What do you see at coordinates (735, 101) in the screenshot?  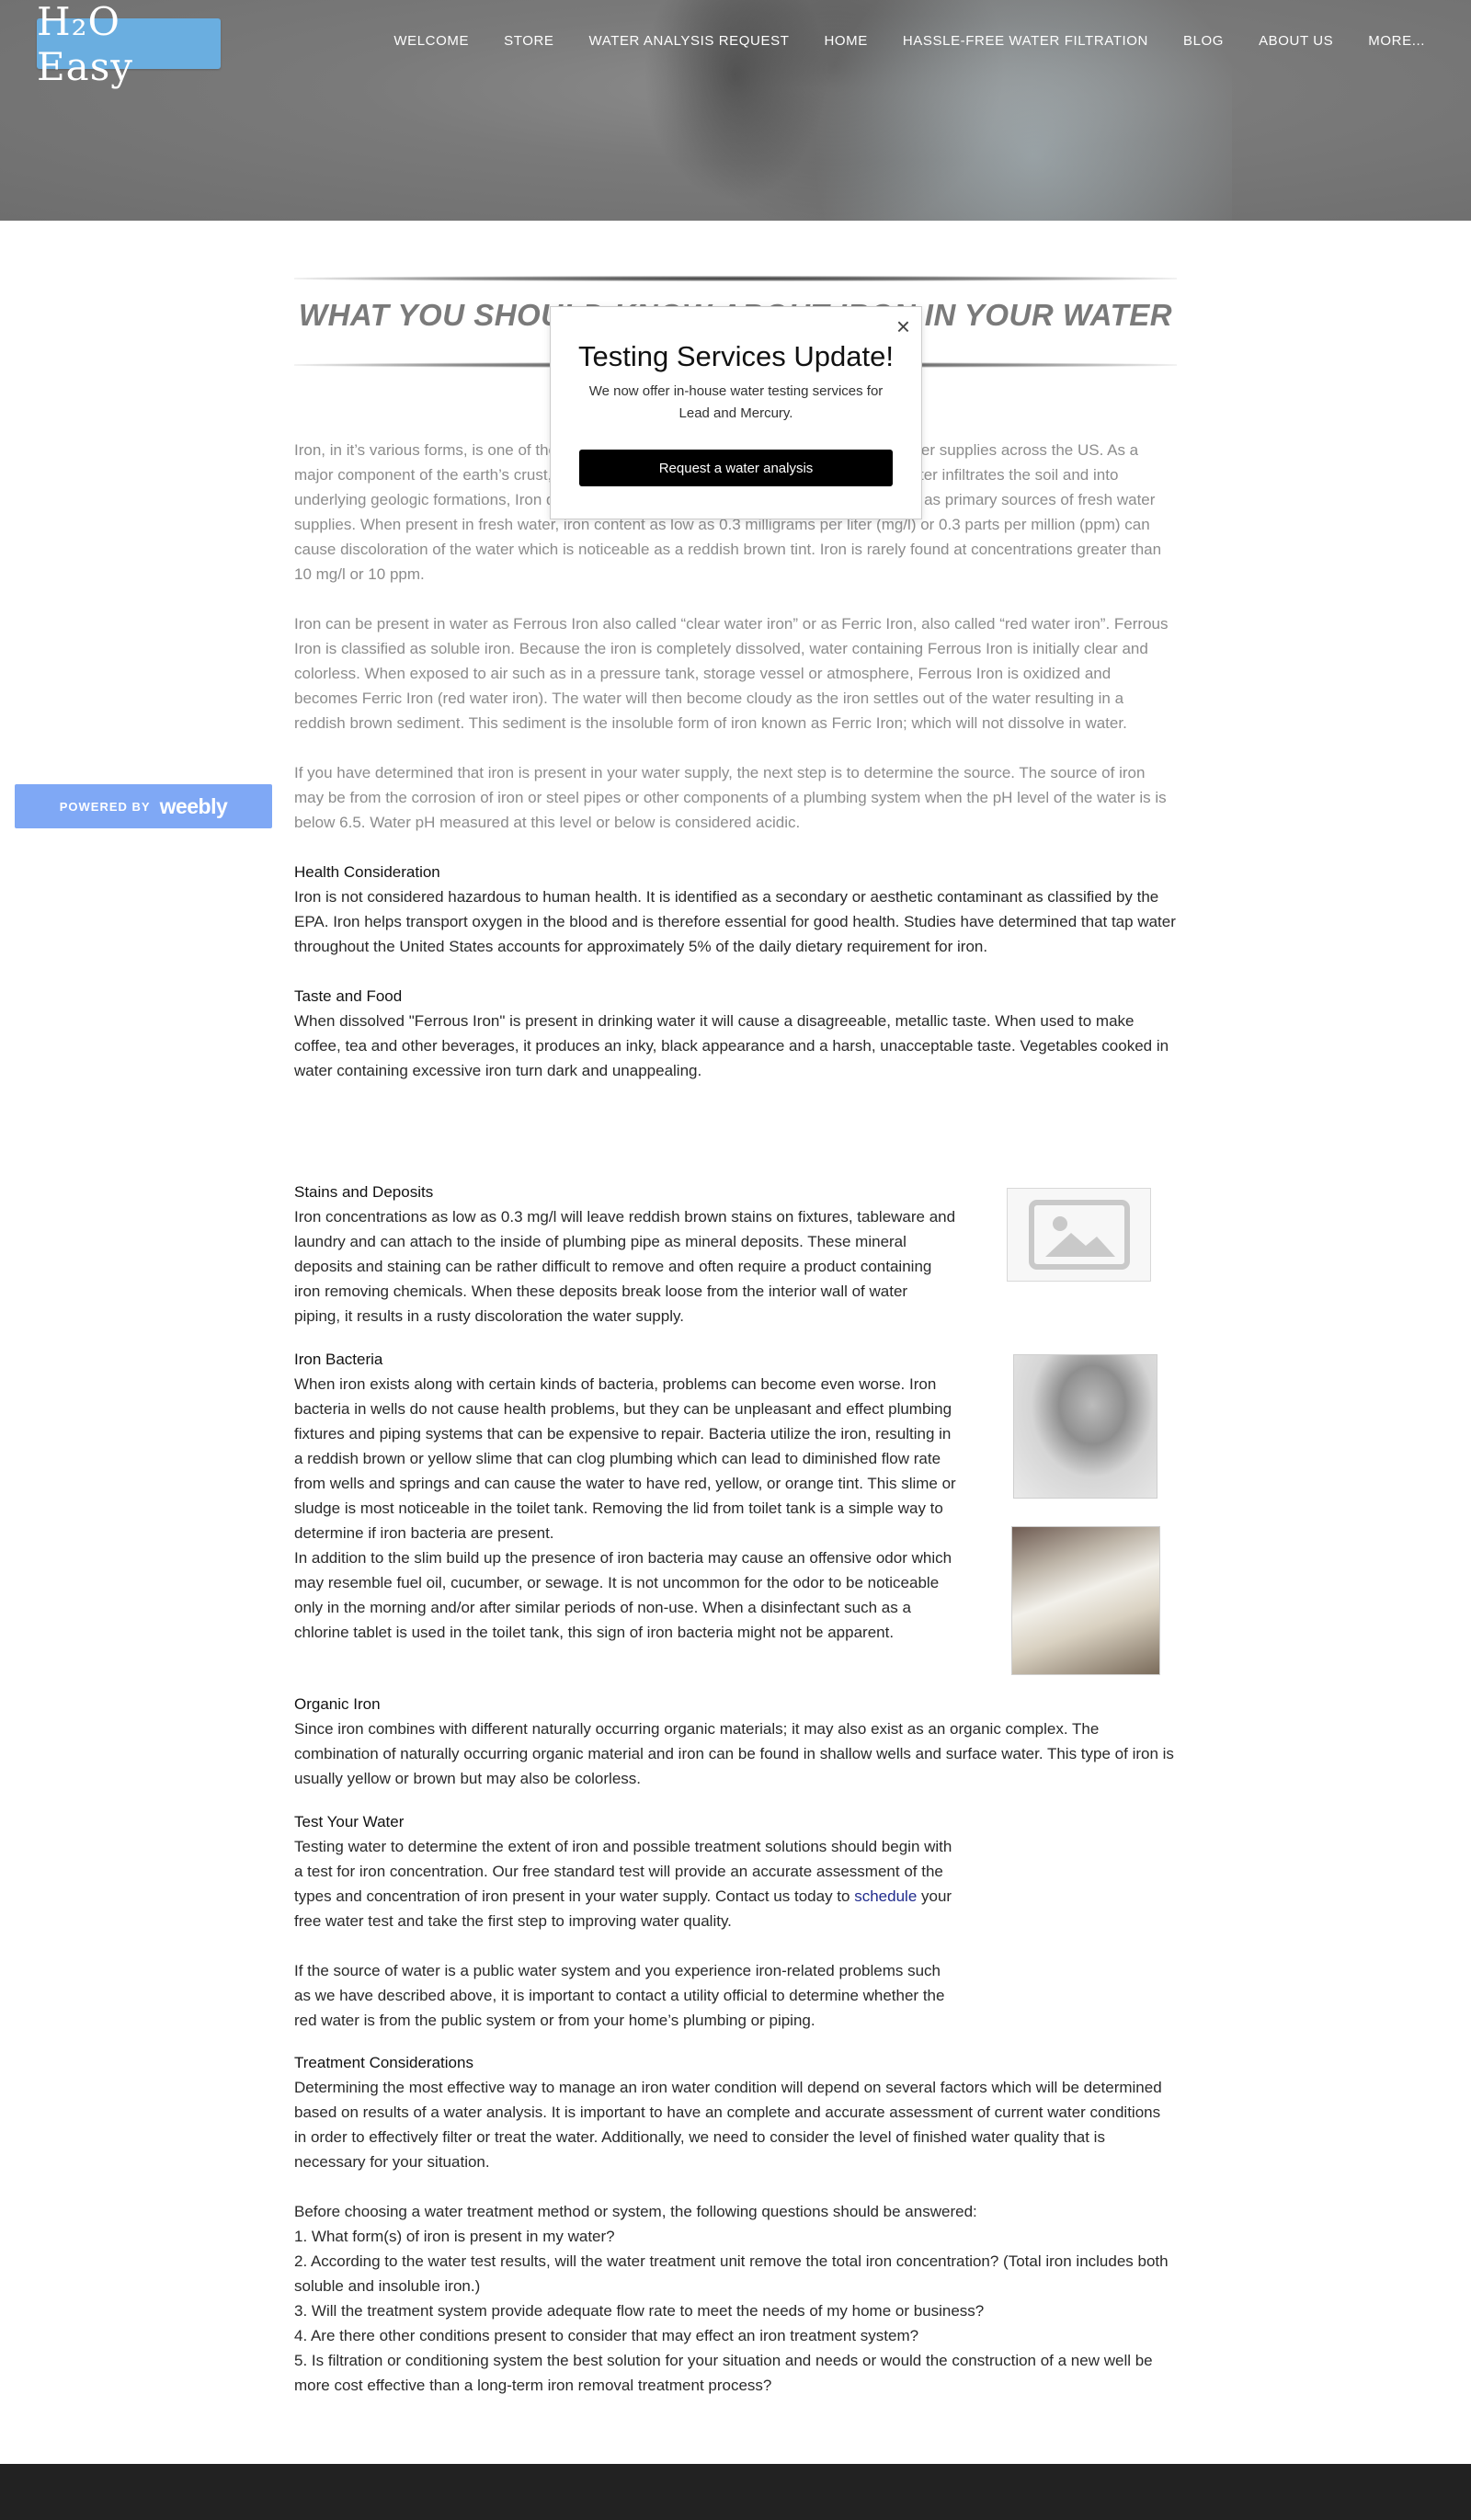 I see `banner-figure` at bounding box center [735, 101].